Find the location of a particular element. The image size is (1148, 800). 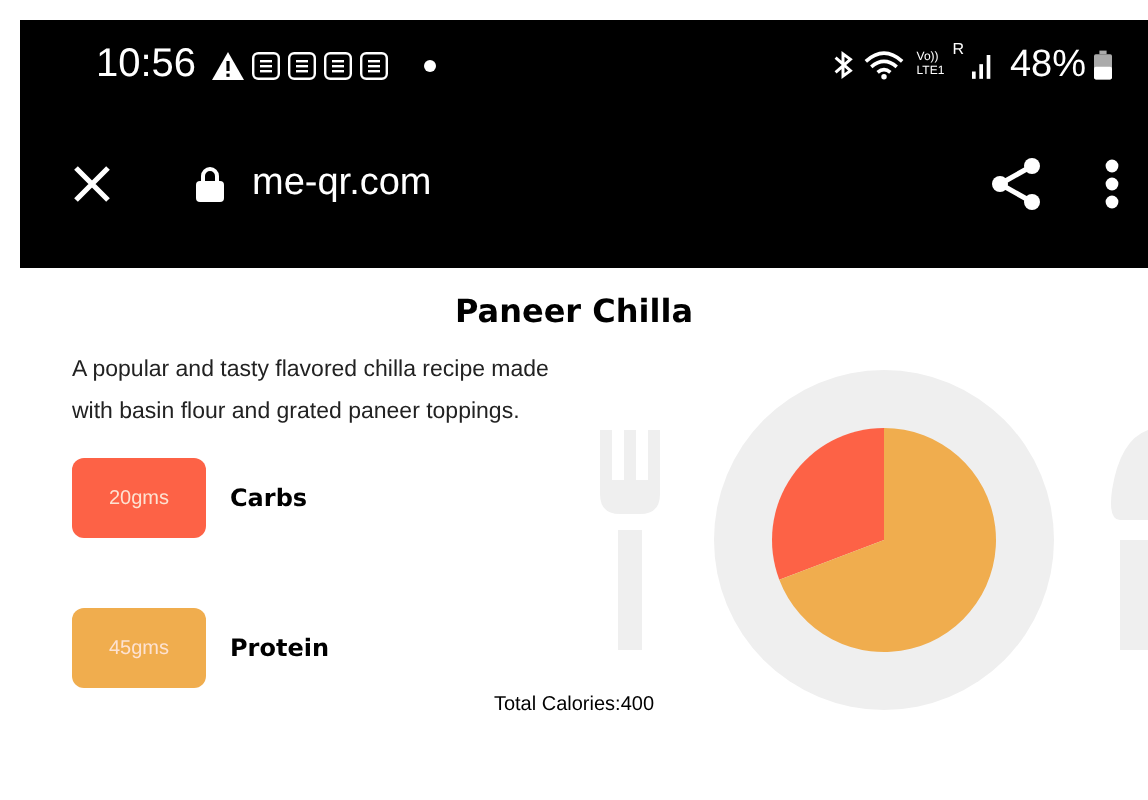

lock-icon is located at coordinates (210, 183).